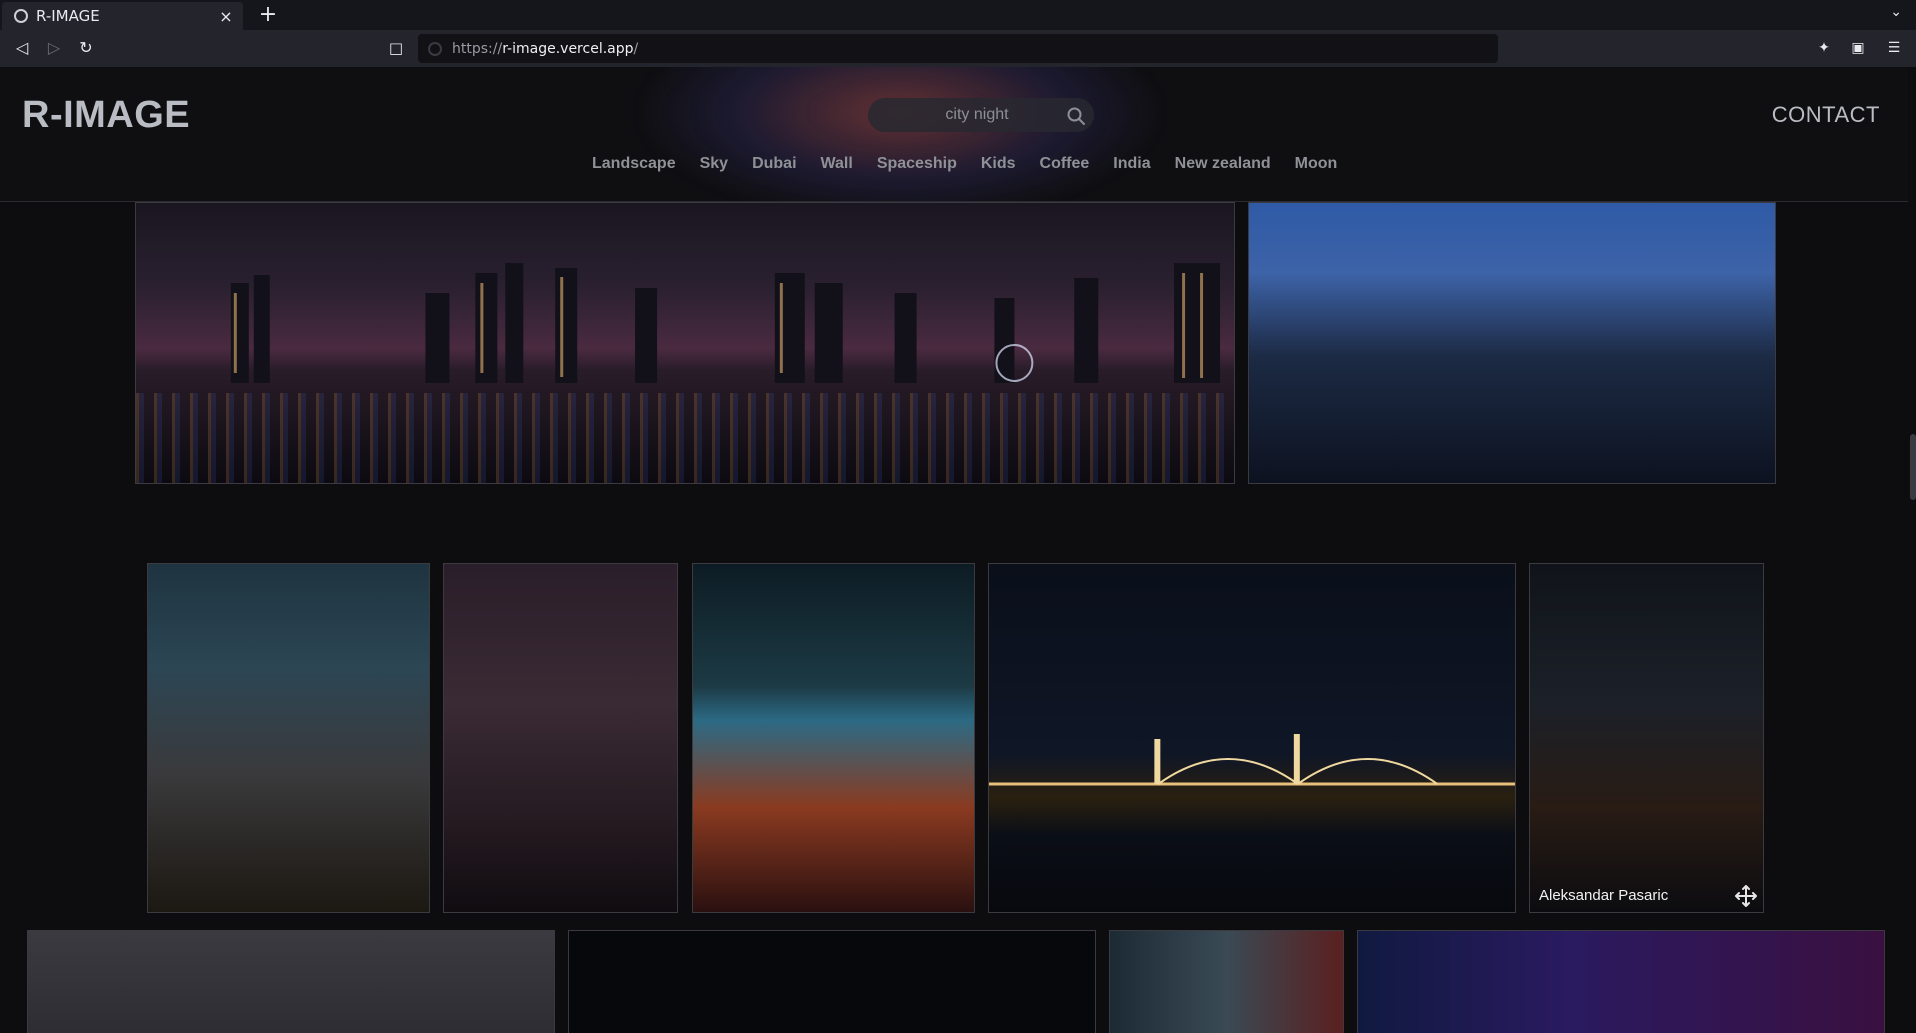 This screenshot has width=1916, height=1033. Describe the element at coordinates (998, 164) in the screenshot. I see `category-kids: Kids` at that location.